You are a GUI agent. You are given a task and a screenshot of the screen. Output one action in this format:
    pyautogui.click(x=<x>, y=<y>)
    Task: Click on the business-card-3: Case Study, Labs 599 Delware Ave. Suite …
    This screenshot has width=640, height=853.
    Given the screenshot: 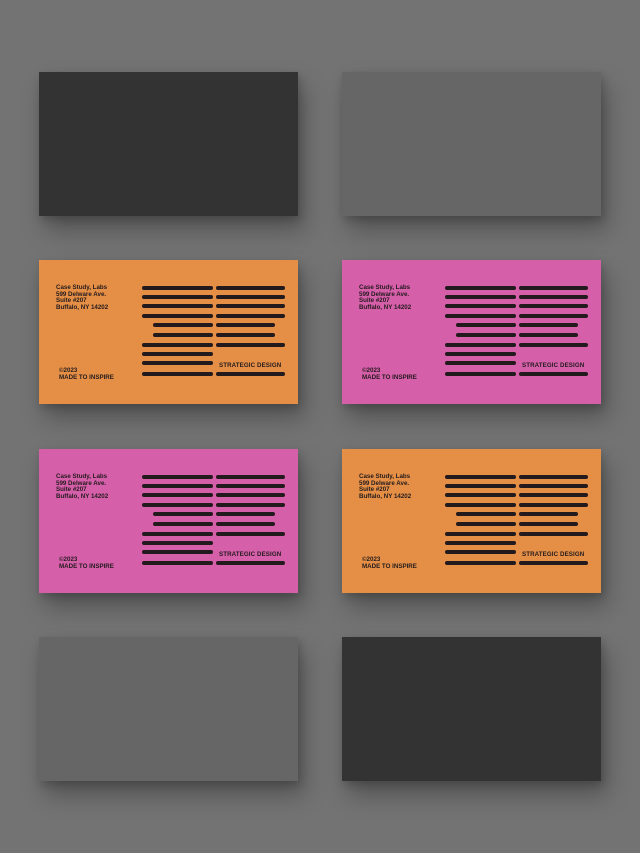 What is the action you would take?
    pyautogui.click(x=168, y=332)
    